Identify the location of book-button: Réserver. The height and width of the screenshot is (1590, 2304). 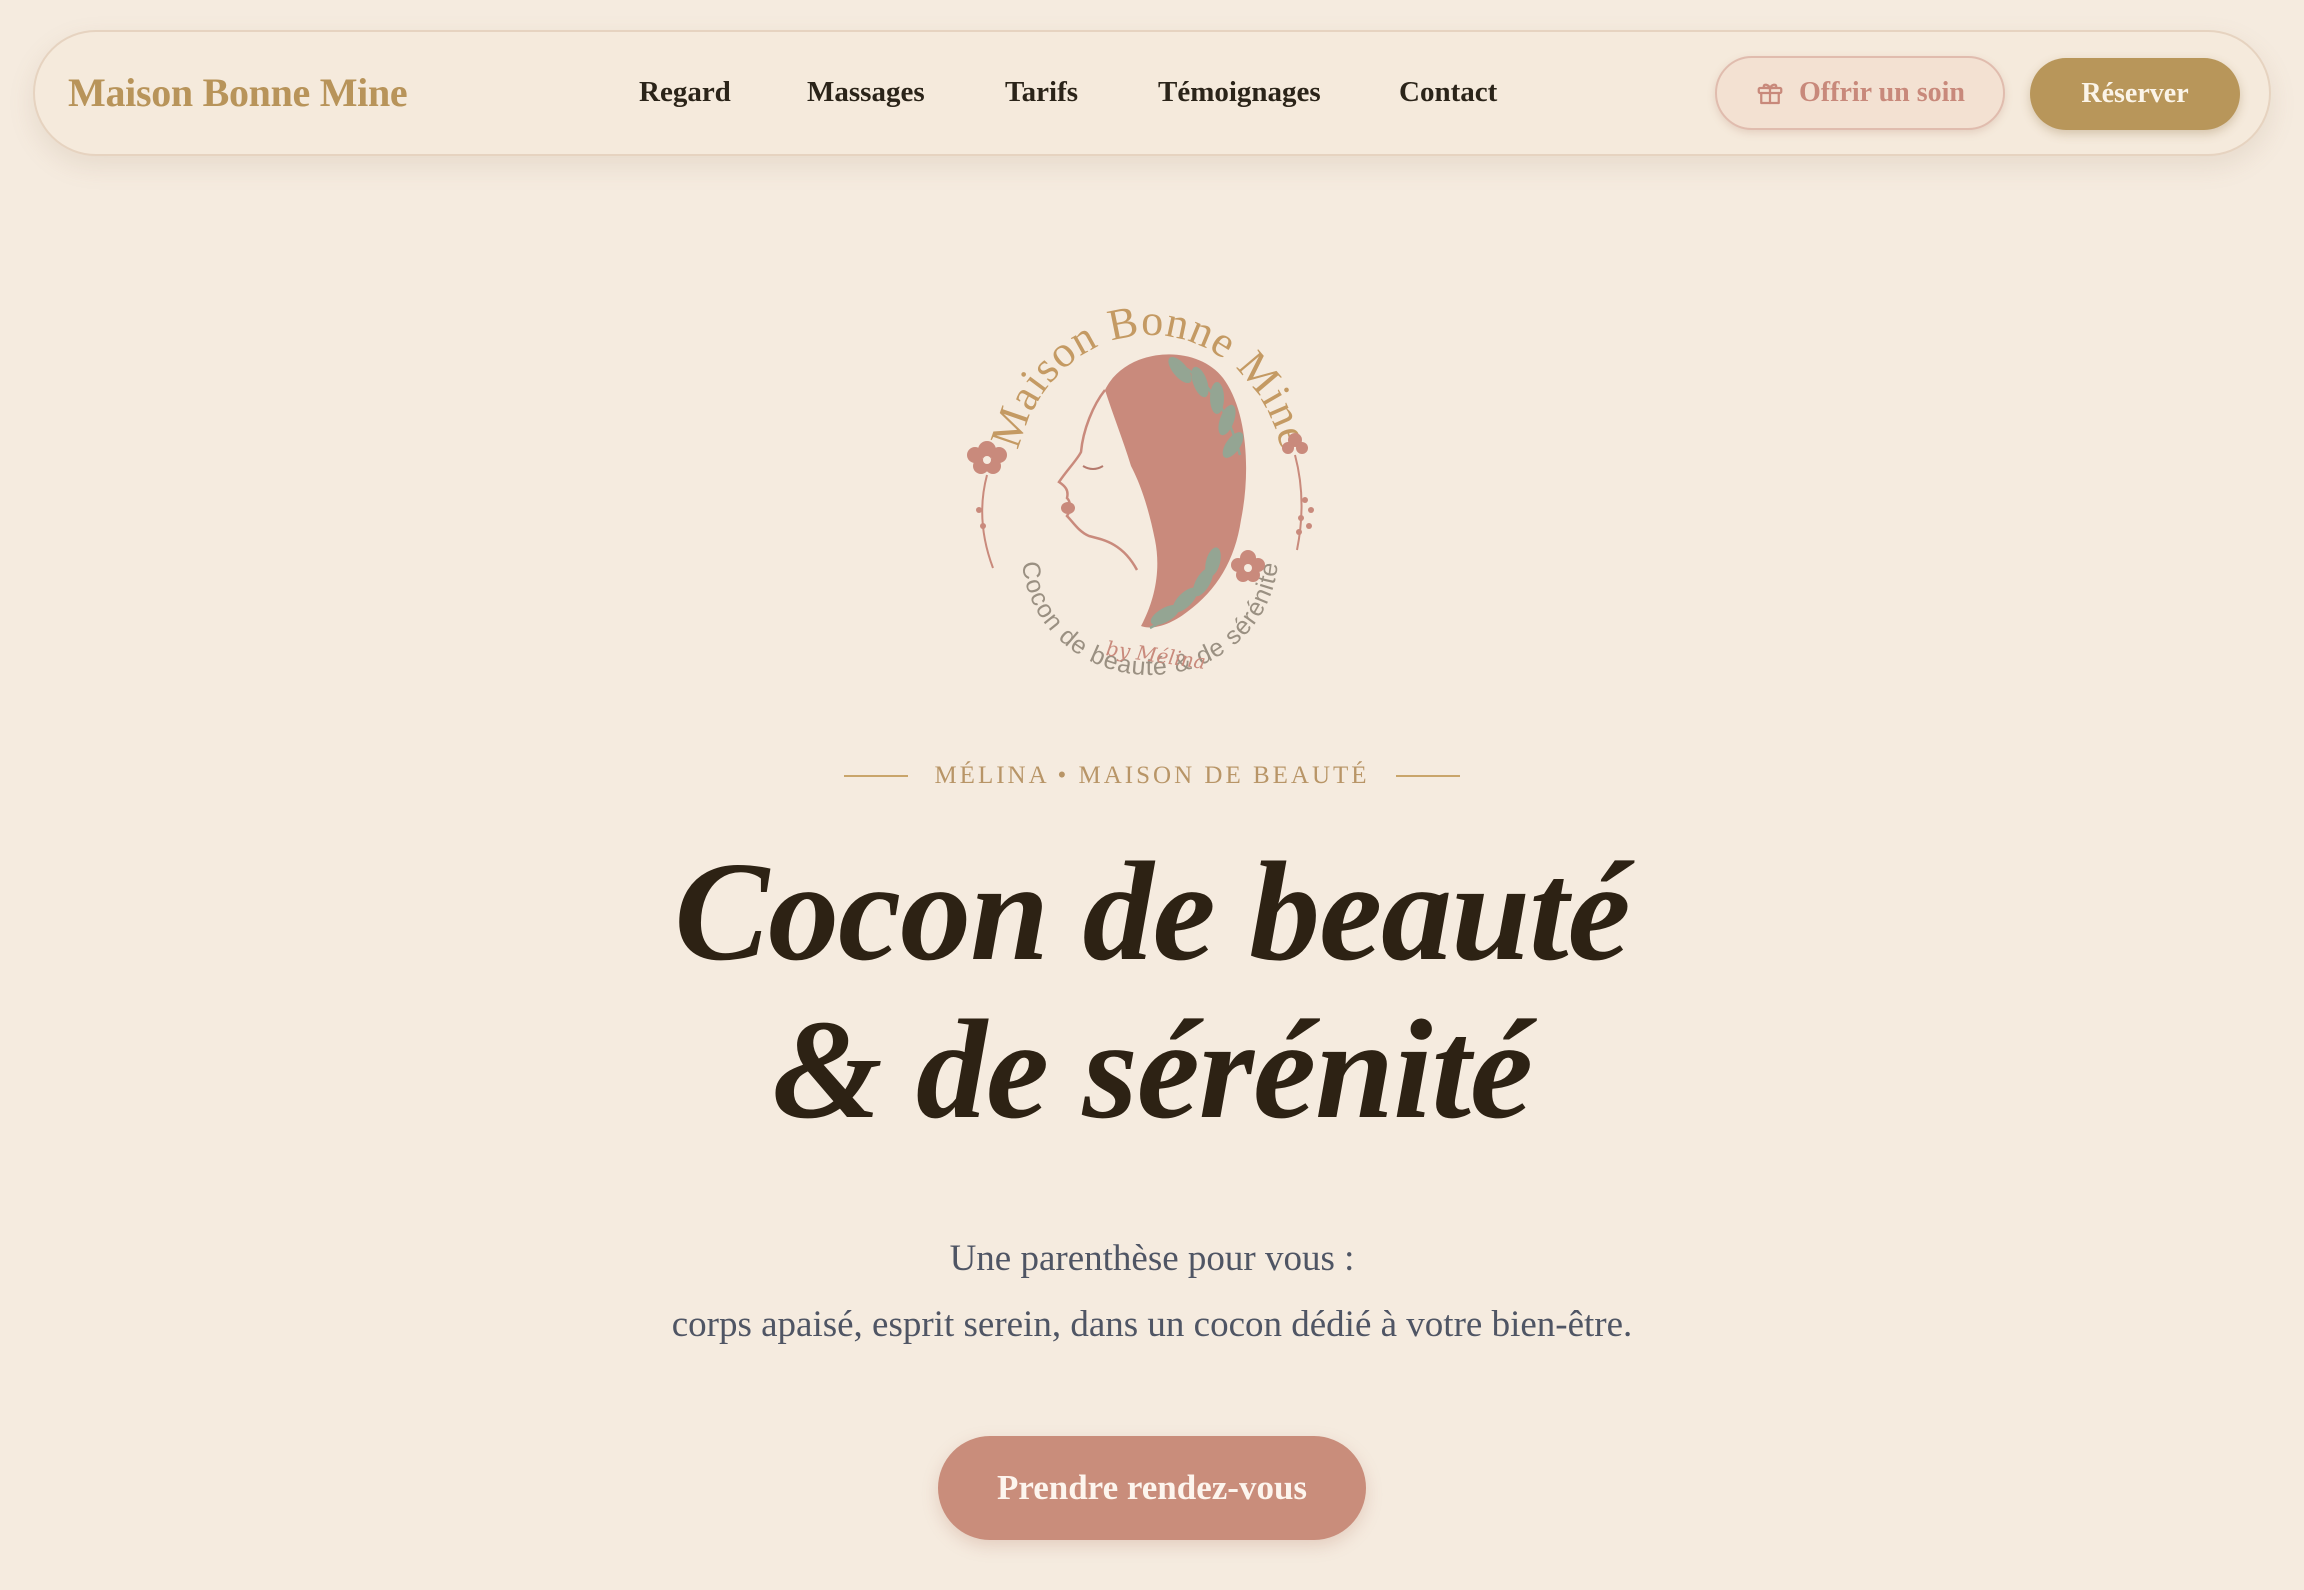
(2135, 94).